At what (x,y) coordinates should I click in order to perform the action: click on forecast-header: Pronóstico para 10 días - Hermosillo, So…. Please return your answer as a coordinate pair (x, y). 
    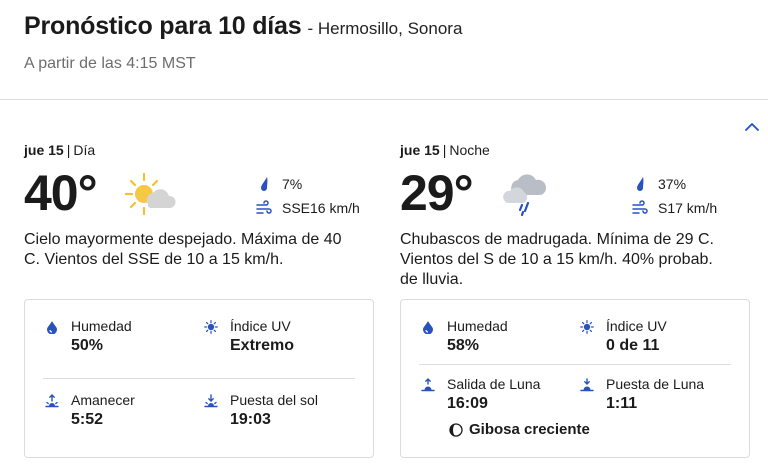
    Looking at the image, I should click on (396, 26).